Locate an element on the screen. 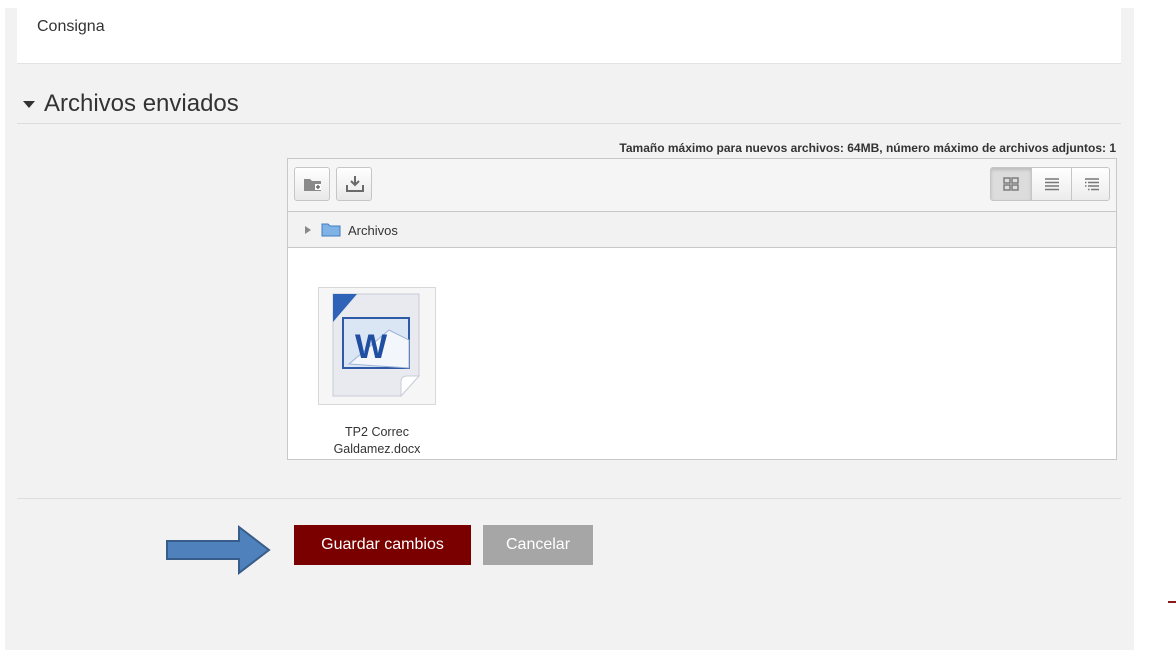  download-icon is located at coordinates (355, 184).